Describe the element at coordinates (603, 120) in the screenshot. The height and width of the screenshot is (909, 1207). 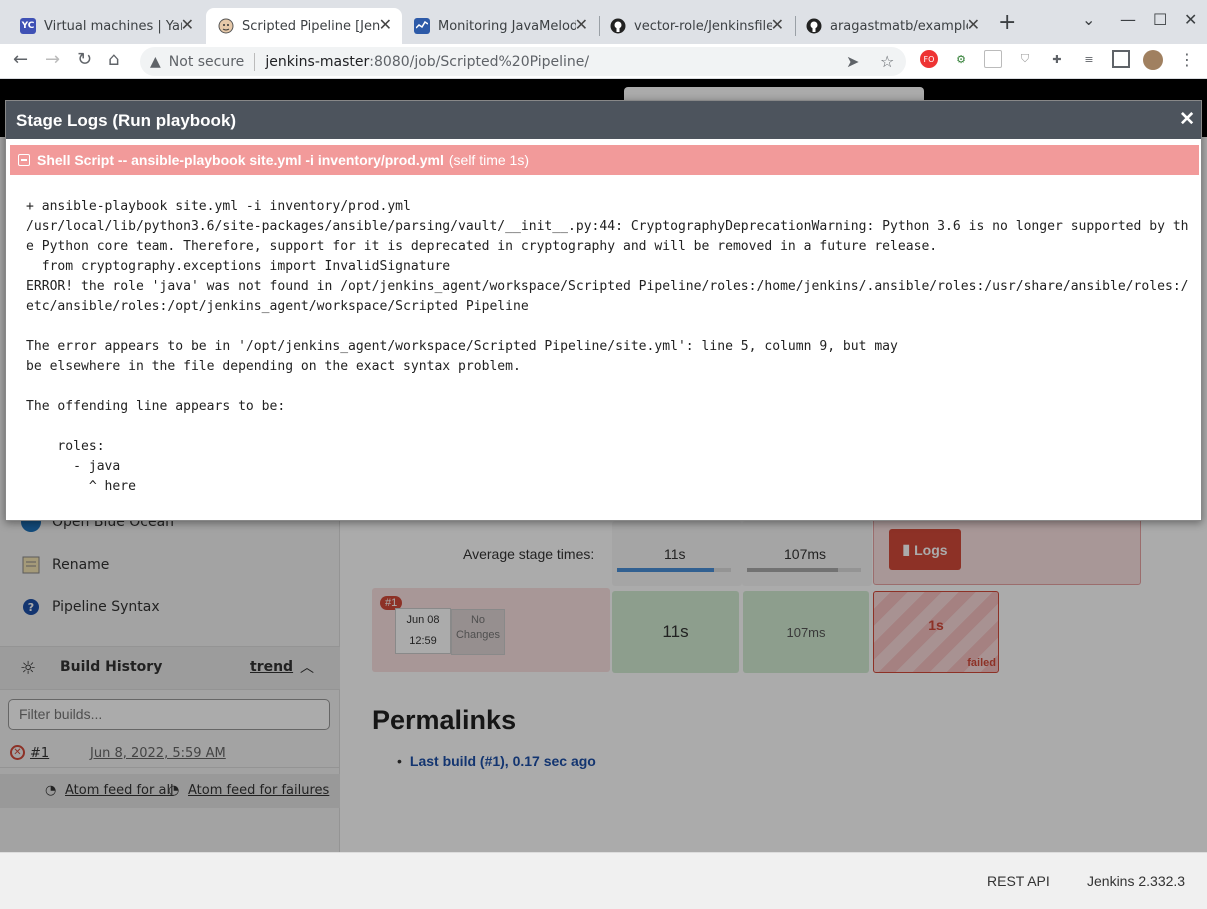
I see `modal-header: Stage Logs (Run playbook) ✕` at that location.